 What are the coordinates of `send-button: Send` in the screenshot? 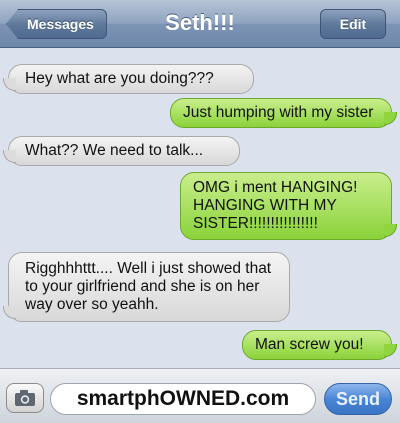 It's located at (358, 399).